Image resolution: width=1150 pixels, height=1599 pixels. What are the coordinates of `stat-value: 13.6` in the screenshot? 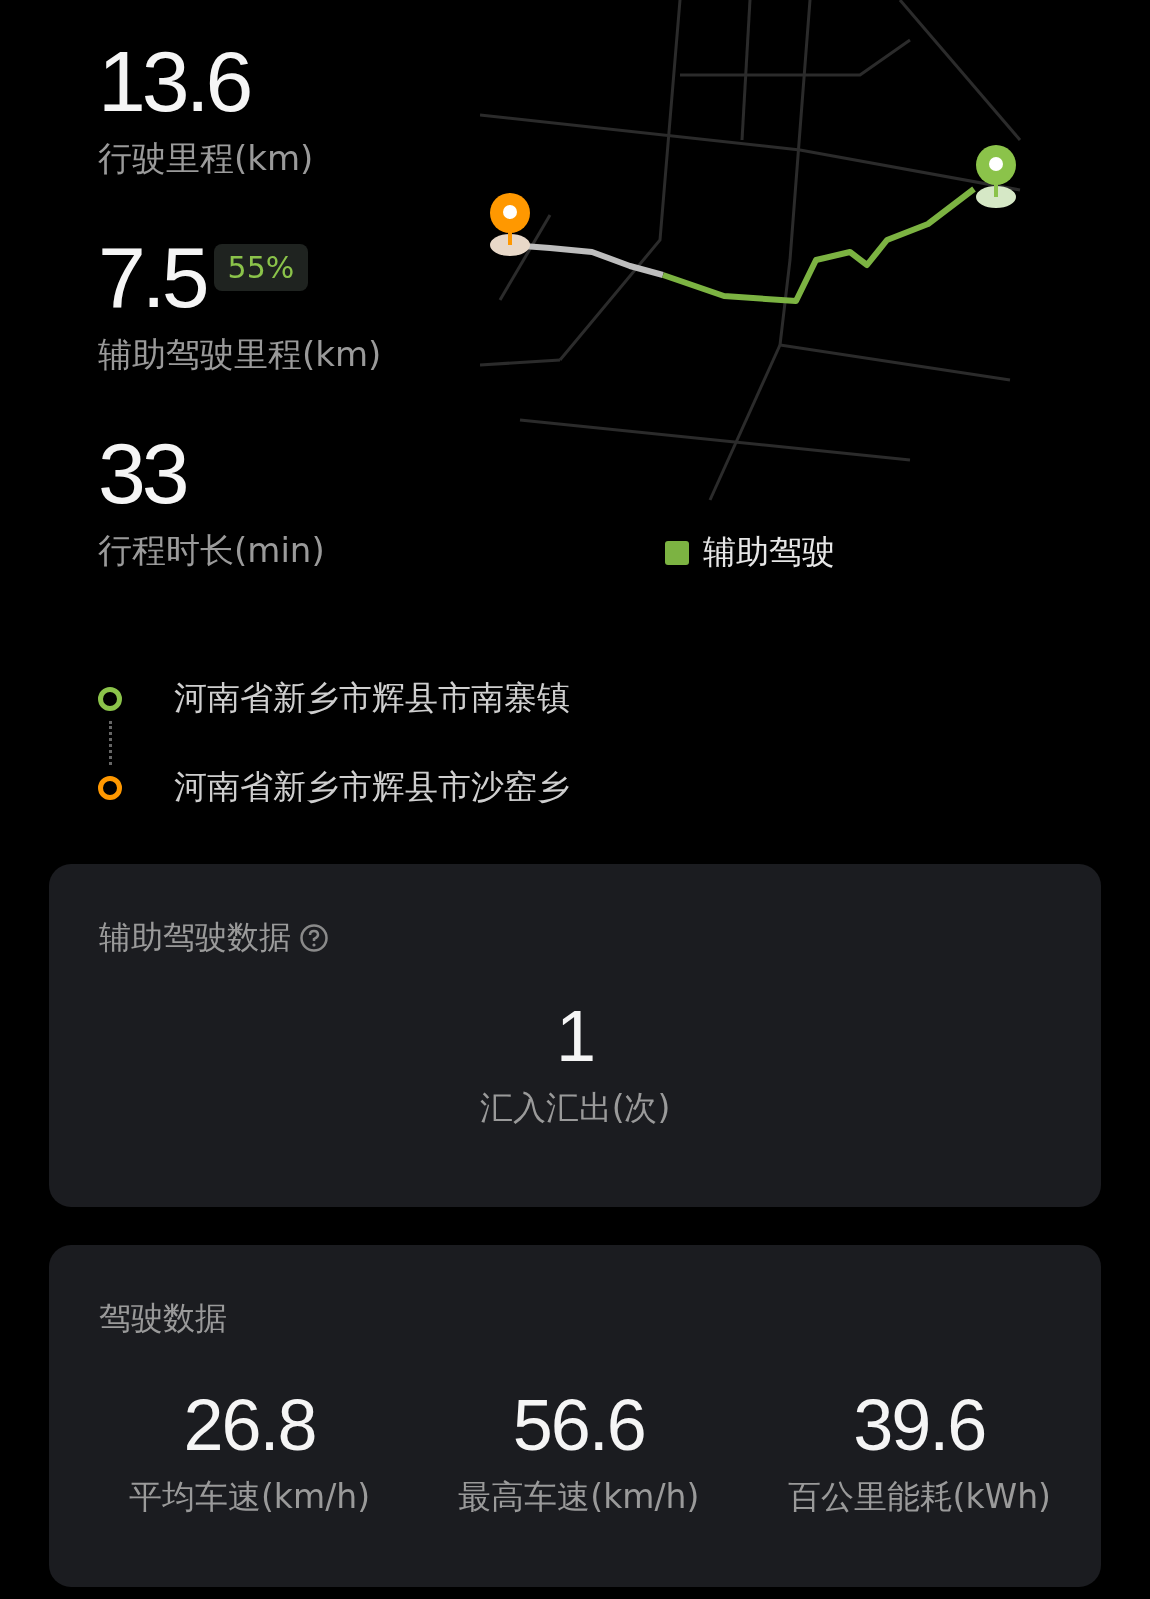 It's located at (174, 81).